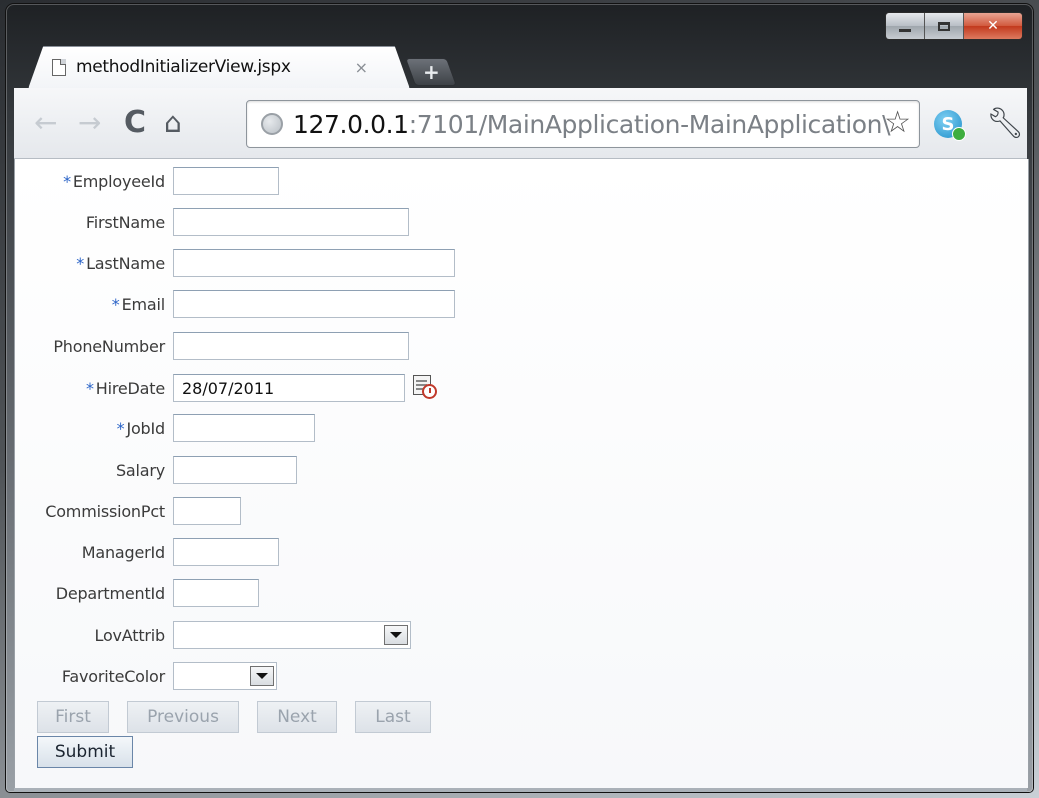 The width and height of the screenshot is (1039, 798). What do you see at coordinates (59, 67) in the screenshot?
I see `document-icon` at bounding box center [59, 67].